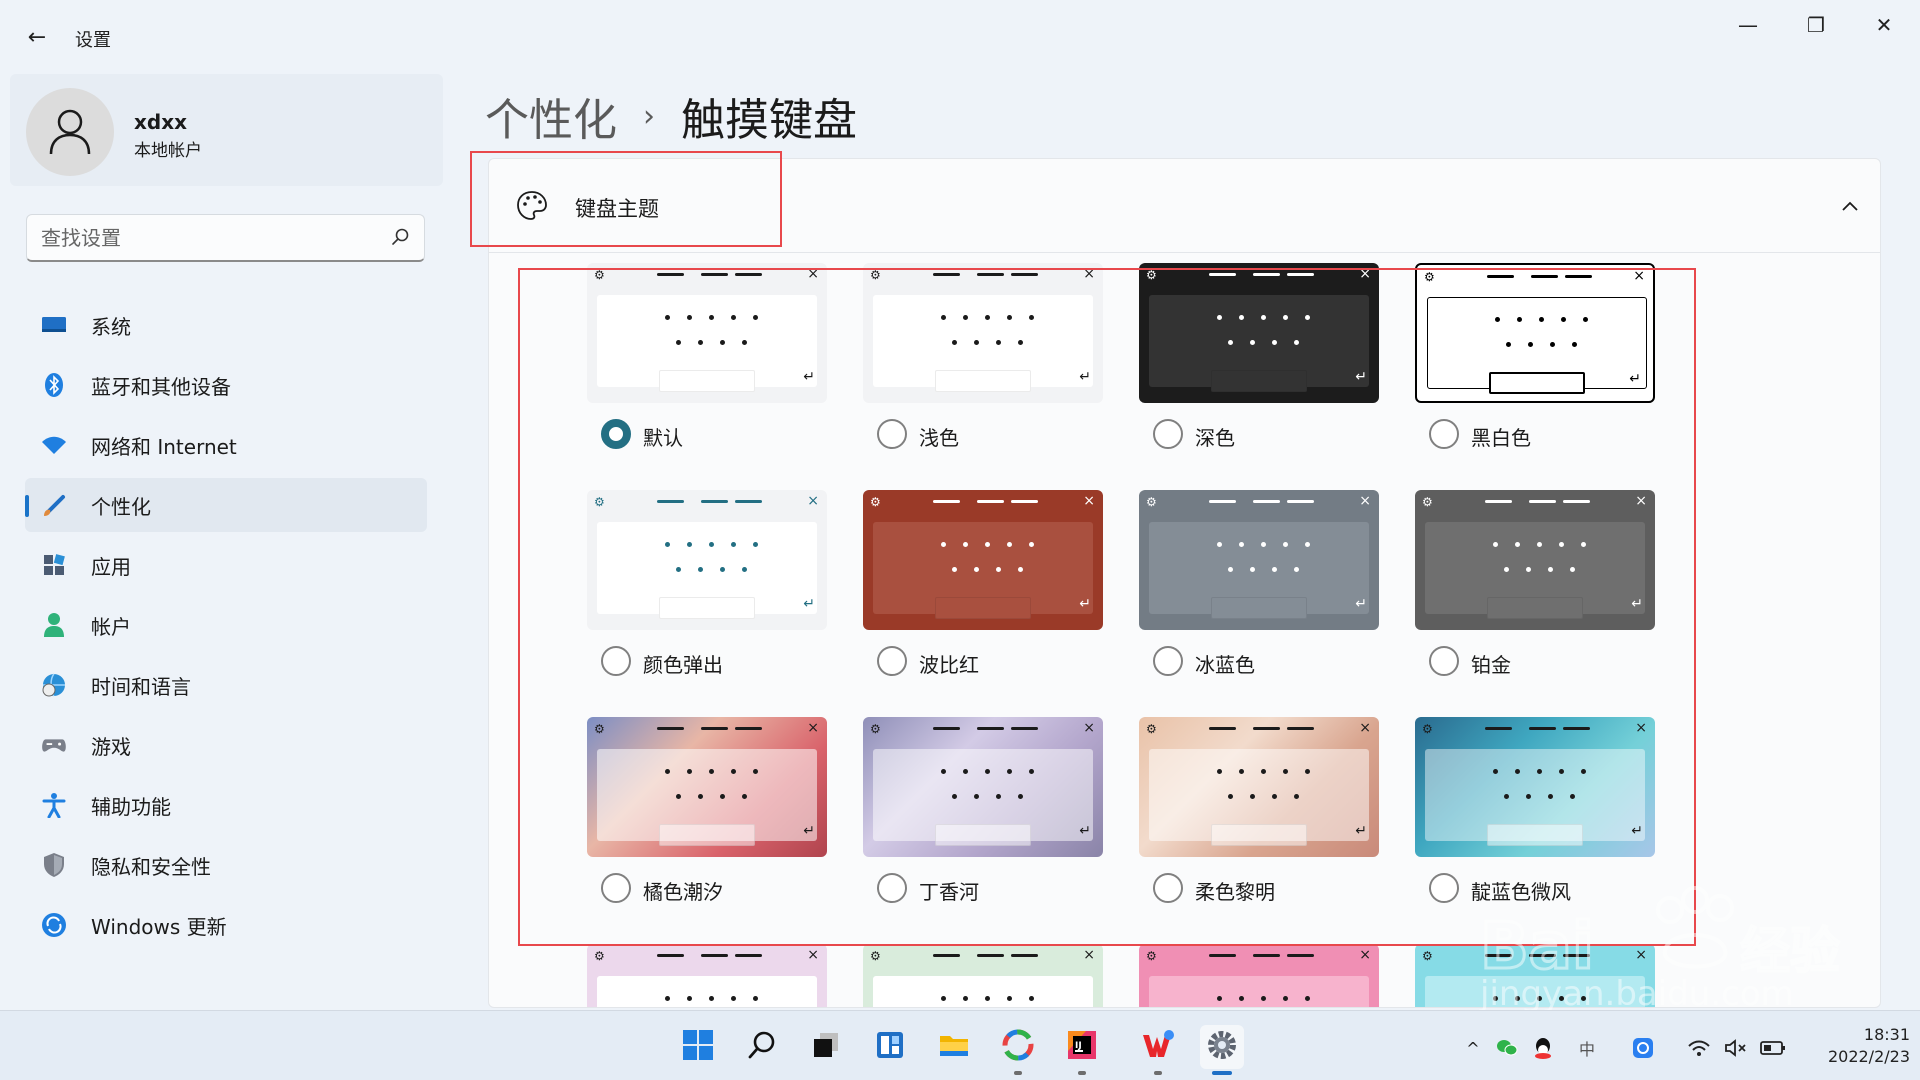  What do you see at coordinates (211, 238) in the screenshot?
I see `search-input` at bounding box center [211, 238].